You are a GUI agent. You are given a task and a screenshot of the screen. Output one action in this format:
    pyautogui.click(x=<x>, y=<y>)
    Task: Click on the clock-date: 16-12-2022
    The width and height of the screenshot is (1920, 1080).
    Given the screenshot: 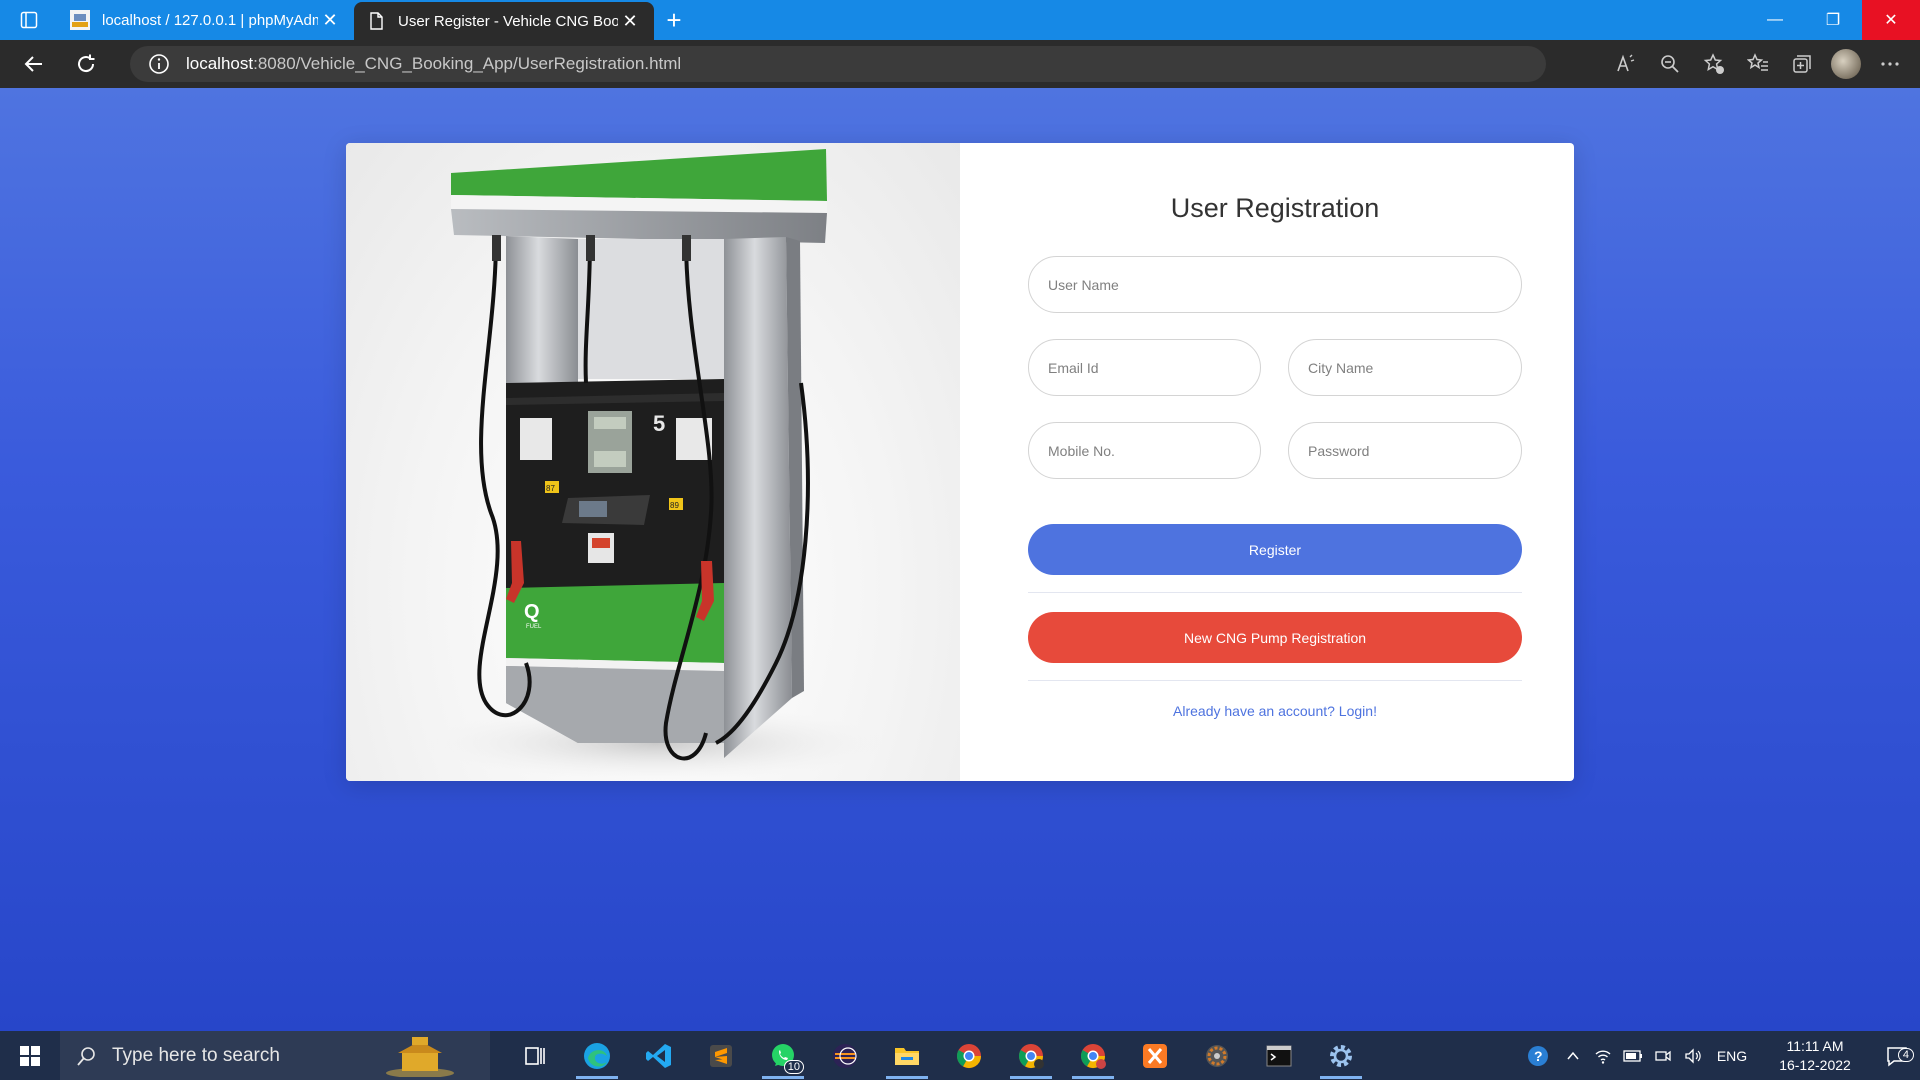 What is the action you would take?
    pyautogui.click(x=1815, y=1064)
    